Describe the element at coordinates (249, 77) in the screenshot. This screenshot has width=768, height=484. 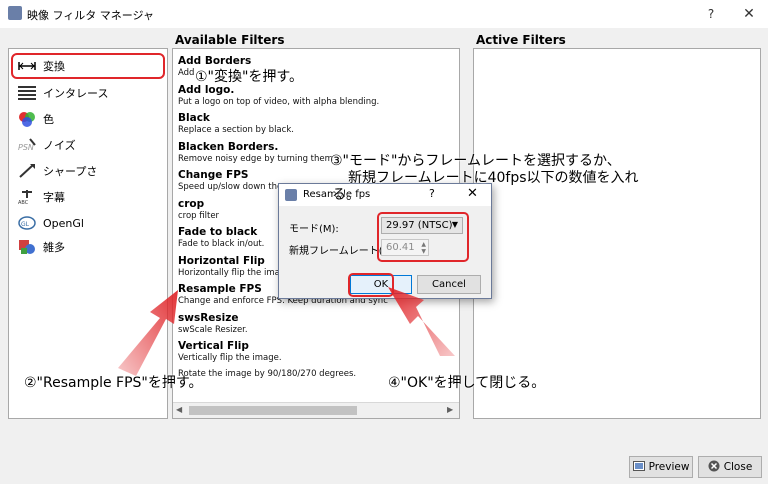
I see `annotation-step1: ①"変換"を押す。` at that location.